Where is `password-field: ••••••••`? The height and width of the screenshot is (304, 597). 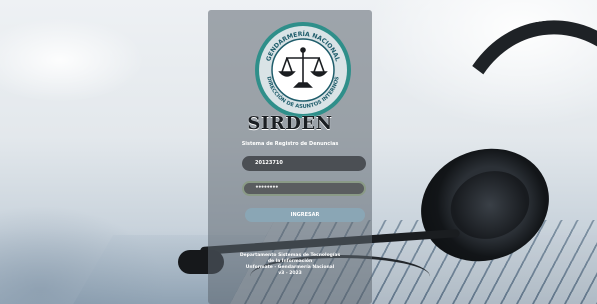 password-field: •••••••• is located at coordinates (304, 188).